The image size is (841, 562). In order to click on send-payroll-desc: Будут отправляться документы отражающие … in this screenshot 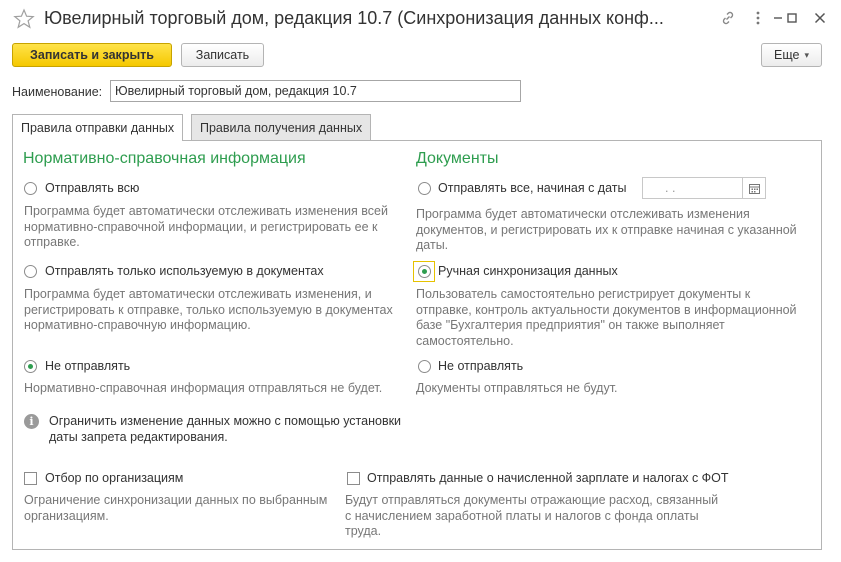, I will do `click(532, 515)`.